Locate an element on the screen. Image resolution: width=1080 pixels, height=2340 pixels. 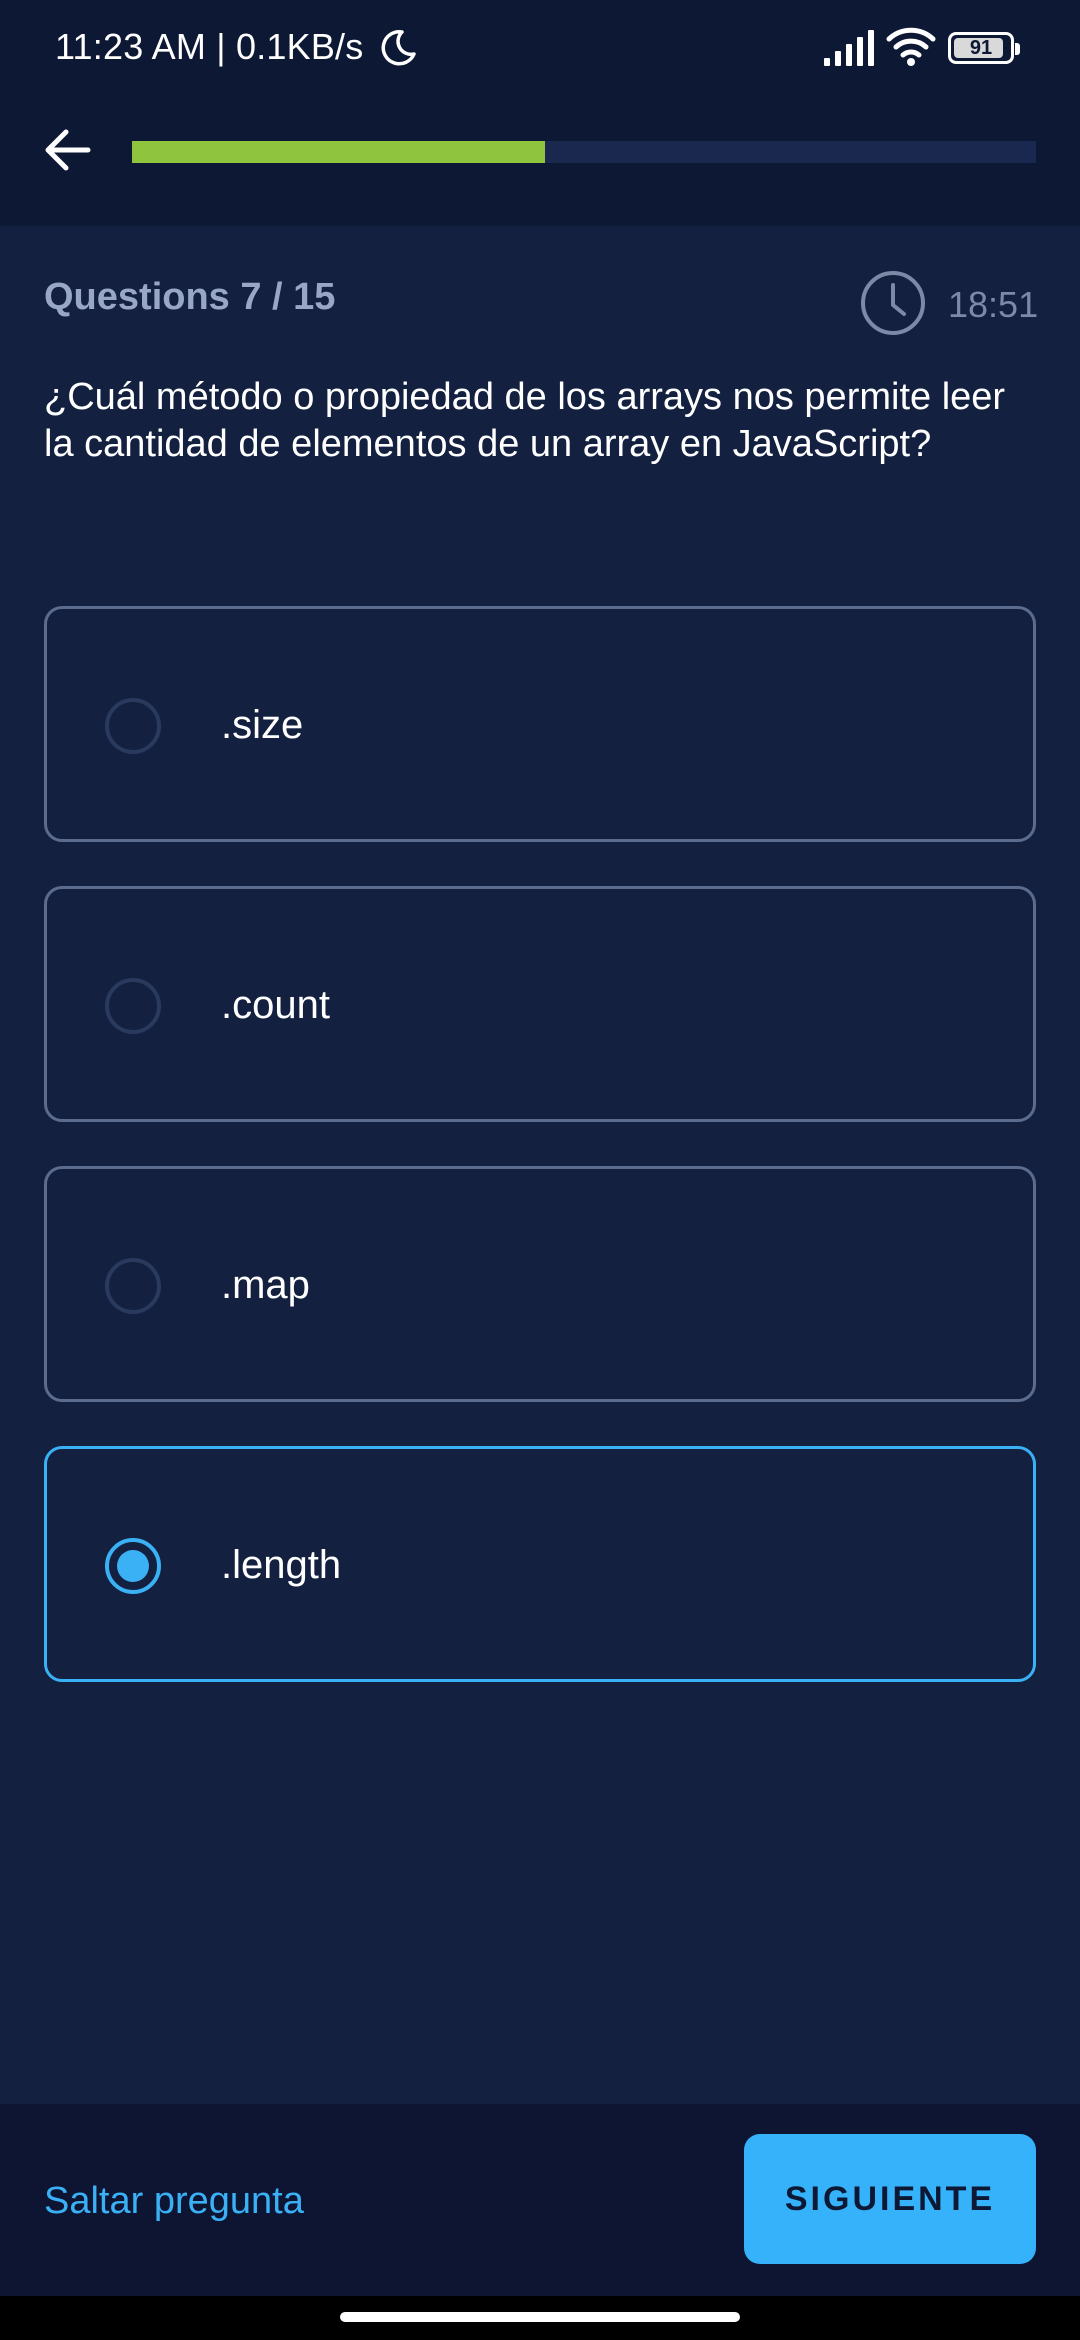
battery-icon: 91 is located at coordinates (984, 48).